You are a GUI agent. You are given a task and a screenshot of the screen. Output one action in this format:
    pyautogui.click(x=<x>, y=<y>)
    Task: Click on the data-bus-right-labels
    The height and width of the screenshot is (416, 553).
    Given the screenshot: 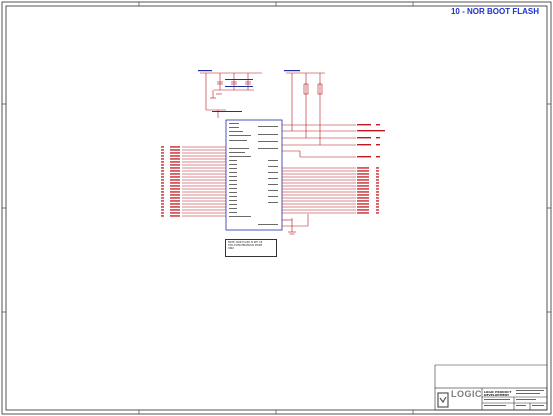 What is the action you would take?
    pyautogui.click(x=368, y=190)
    